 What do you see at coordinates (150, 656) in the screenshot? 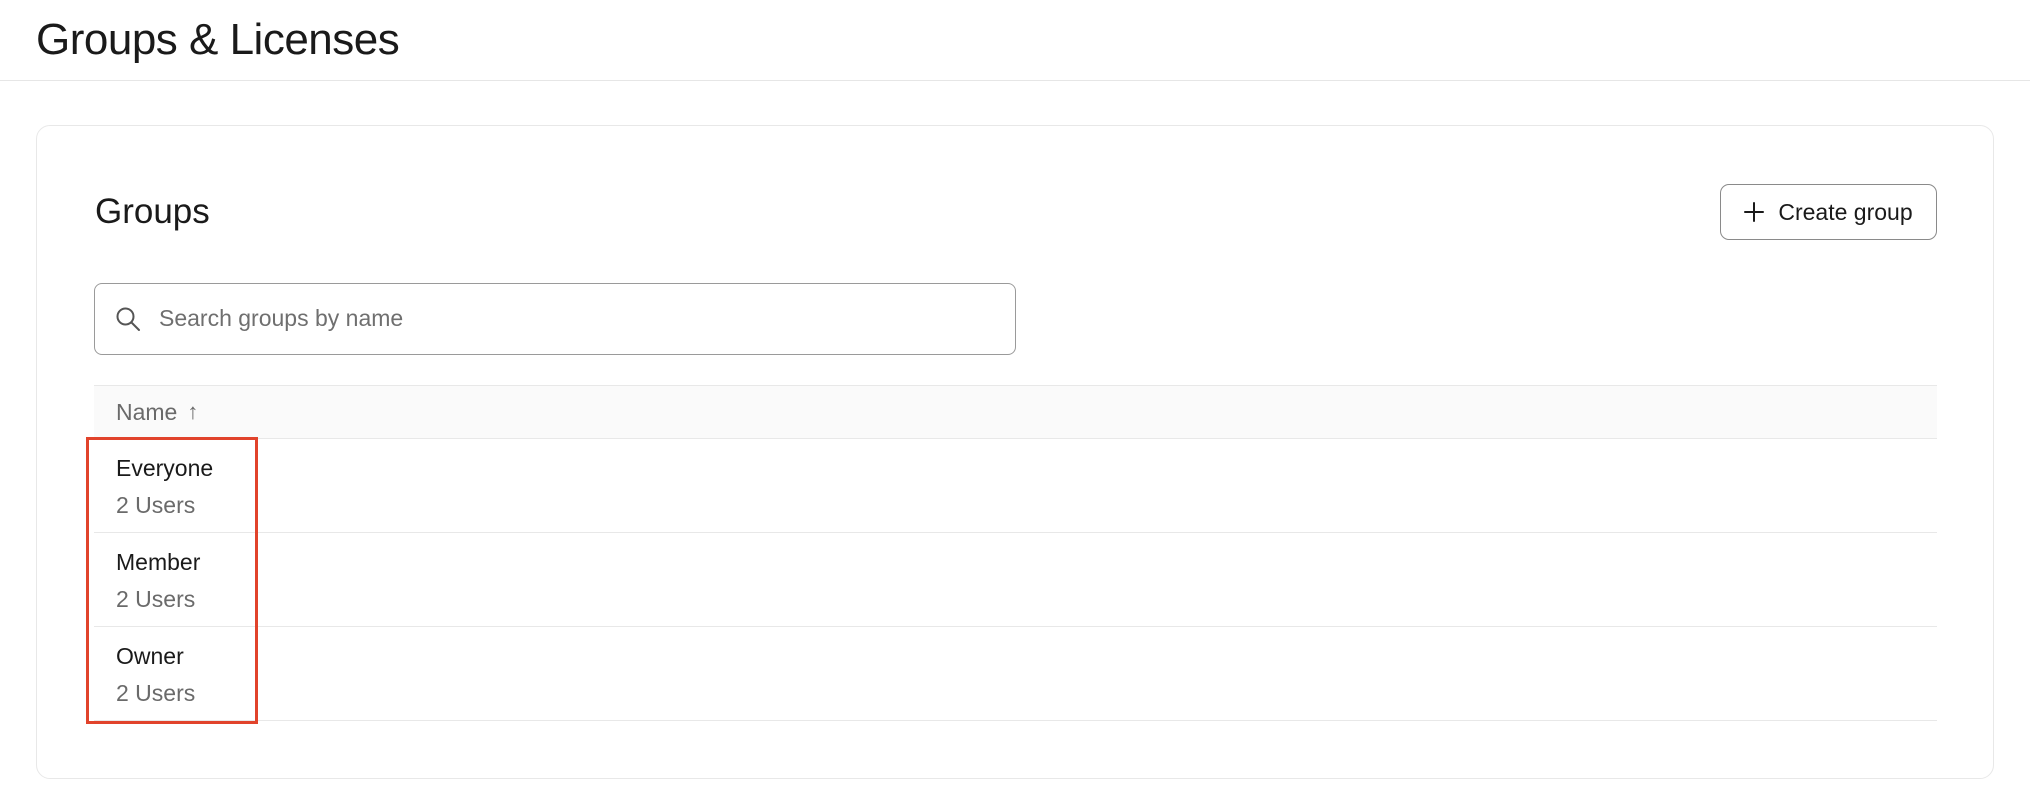
I see `group-name: Owner` at bounding box center [150, 656].